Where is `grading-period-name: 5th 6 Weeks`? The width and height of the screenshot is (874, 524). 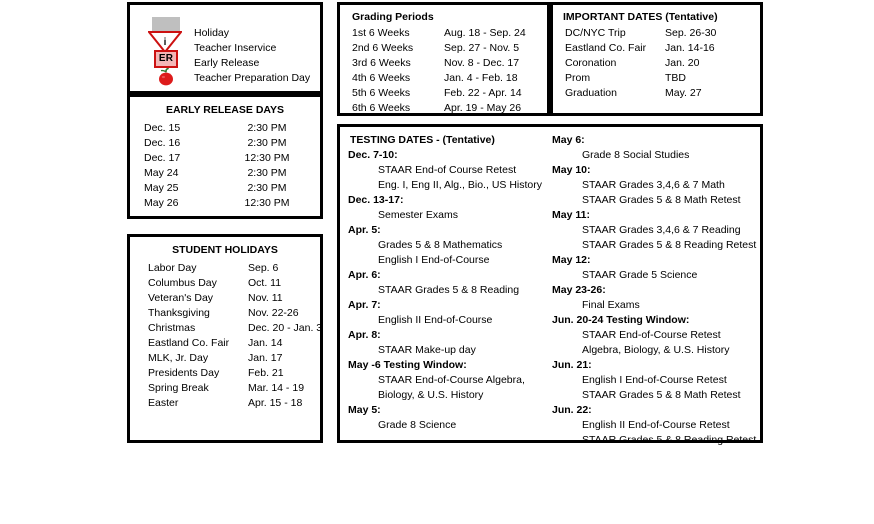
grading-period-name: 5th 6 Weeks is located at coordinates (381, 93).